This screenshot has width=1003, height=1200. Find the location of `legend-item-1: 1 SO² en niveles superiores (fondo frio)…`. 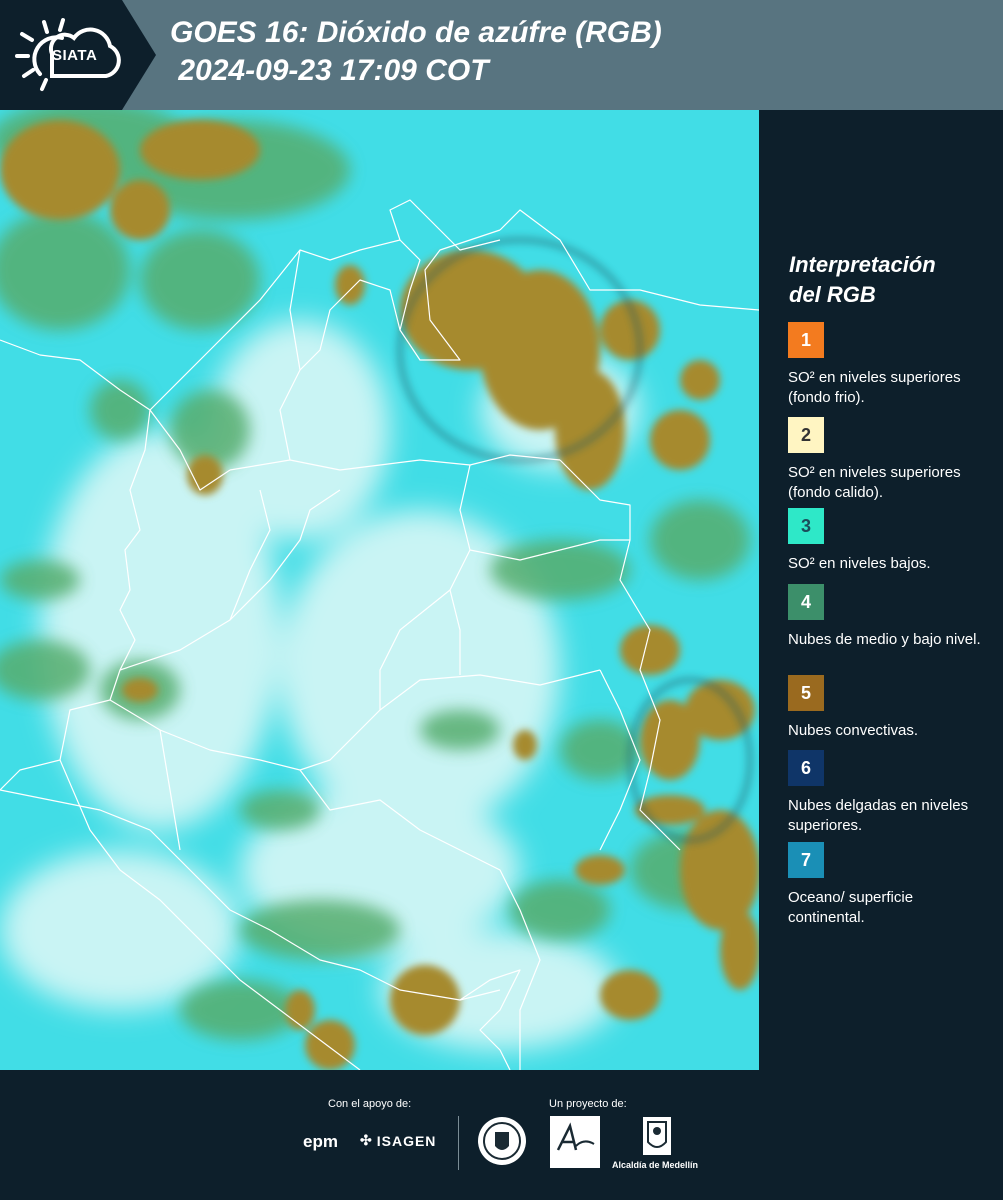

legend-item-1: 1 SO² en niveles superiores (fondo frio)… is located at coordinates (893, 365).